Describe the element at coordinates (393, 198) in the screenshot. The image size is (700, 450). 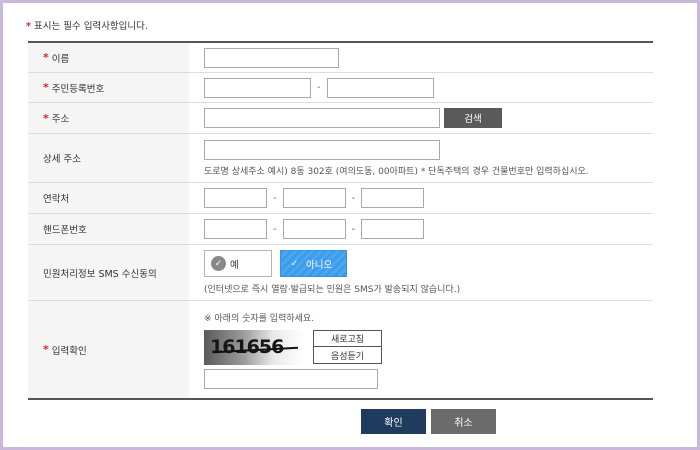
I see `contact-part3-input` at that location.